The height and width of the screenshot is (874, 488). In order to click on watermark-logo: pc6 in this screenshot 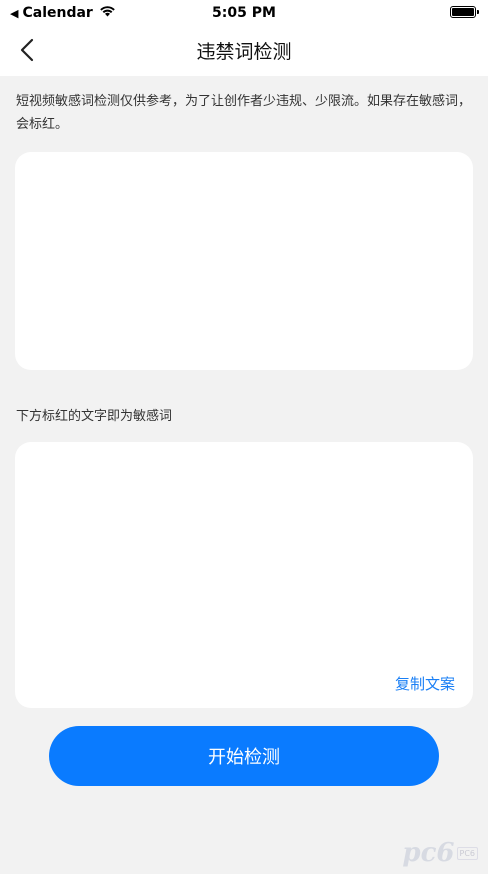, I will do `click(428, 853)`.